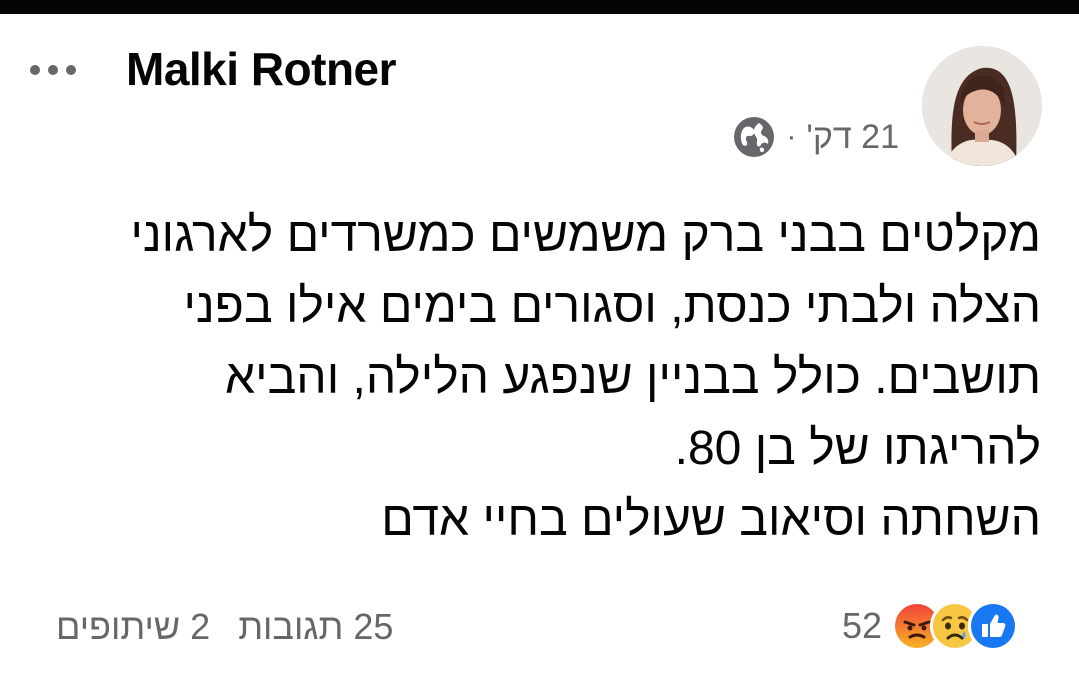 The width and height of the screenshot is (1079, 678). I want to click on post-line: הצלה ולבתי כנסת, וסגורים בימים אילו בפני, so click(612, 306).